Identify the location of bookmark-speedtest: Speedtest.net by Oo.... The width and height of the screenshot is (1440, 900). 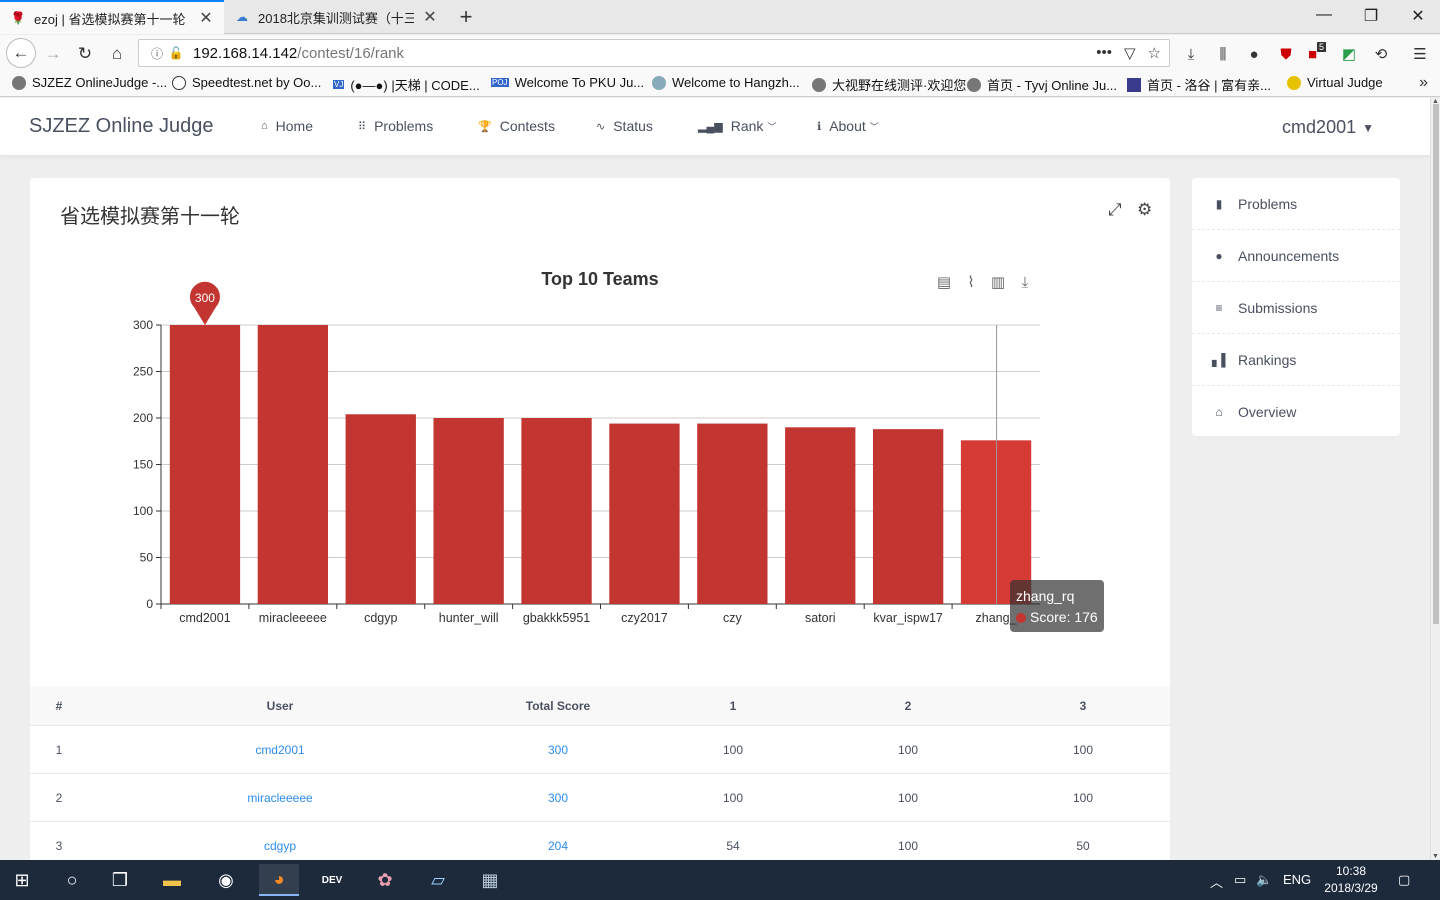
(246, 82).